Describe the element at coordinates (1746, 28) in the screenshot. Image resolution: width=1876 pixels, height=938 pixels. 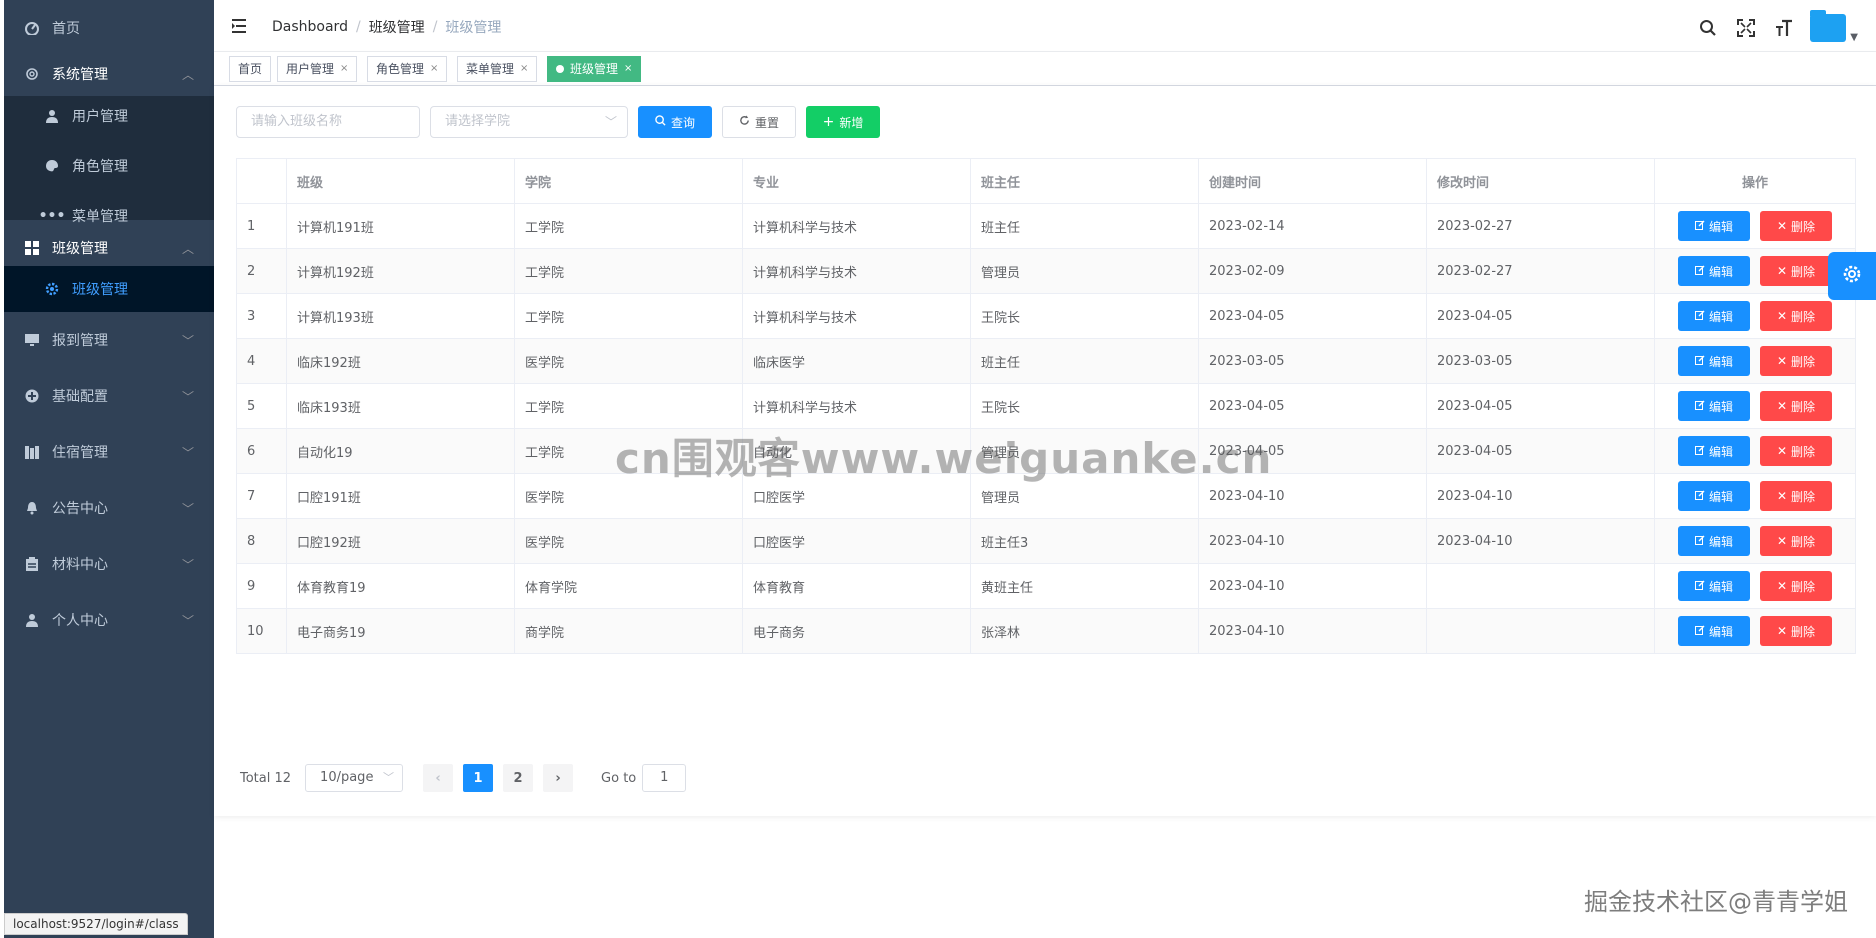
I see `fullscreen-icon` at that location.